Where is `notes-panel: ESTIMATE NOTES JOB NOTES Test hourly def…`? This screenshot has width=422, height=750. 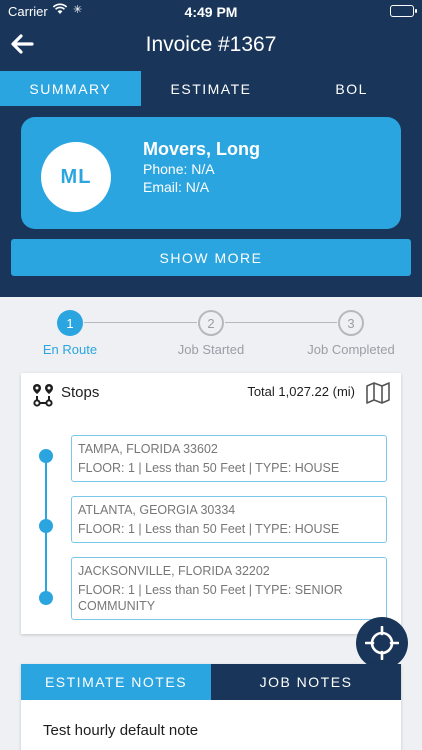
notes-panel: ESTIMATE NOTES JOB NOTES Test hourly def… is located at coordinates (211, 707).